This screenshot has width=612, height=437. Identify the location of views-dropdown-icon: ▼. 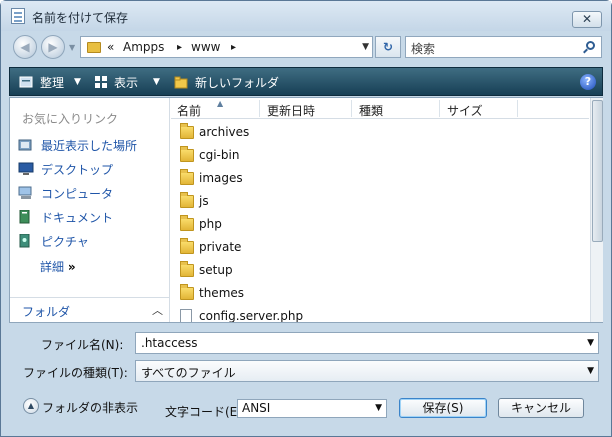
(156, 82).